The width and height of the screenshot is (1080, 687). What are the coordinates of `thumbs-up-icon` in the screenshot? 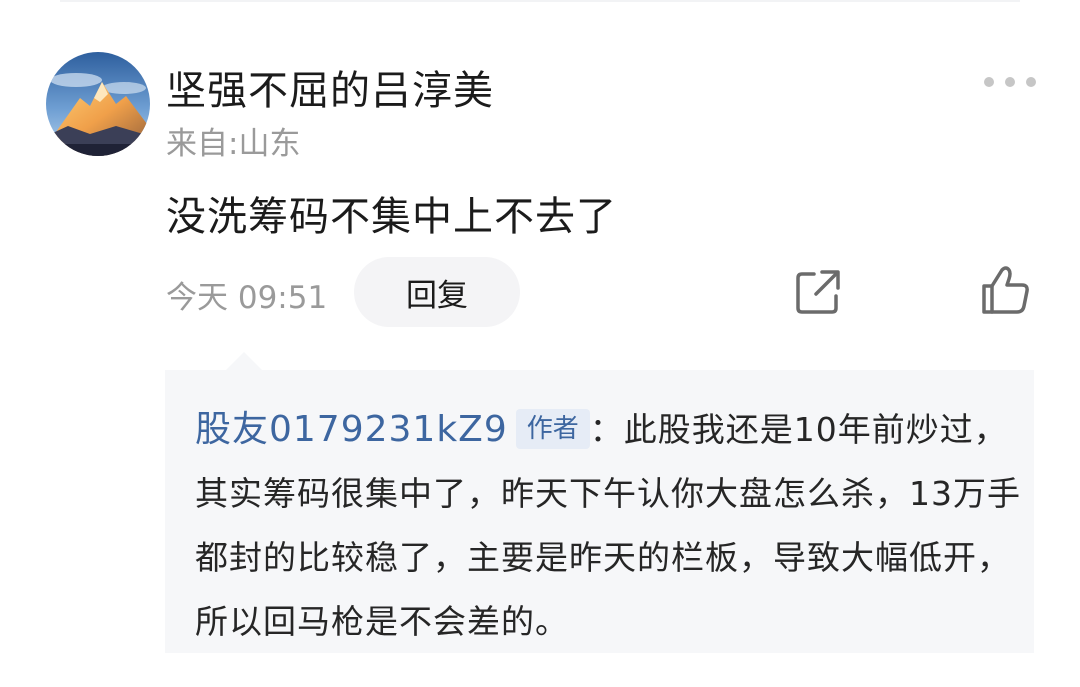 It's located at (1005, 291).